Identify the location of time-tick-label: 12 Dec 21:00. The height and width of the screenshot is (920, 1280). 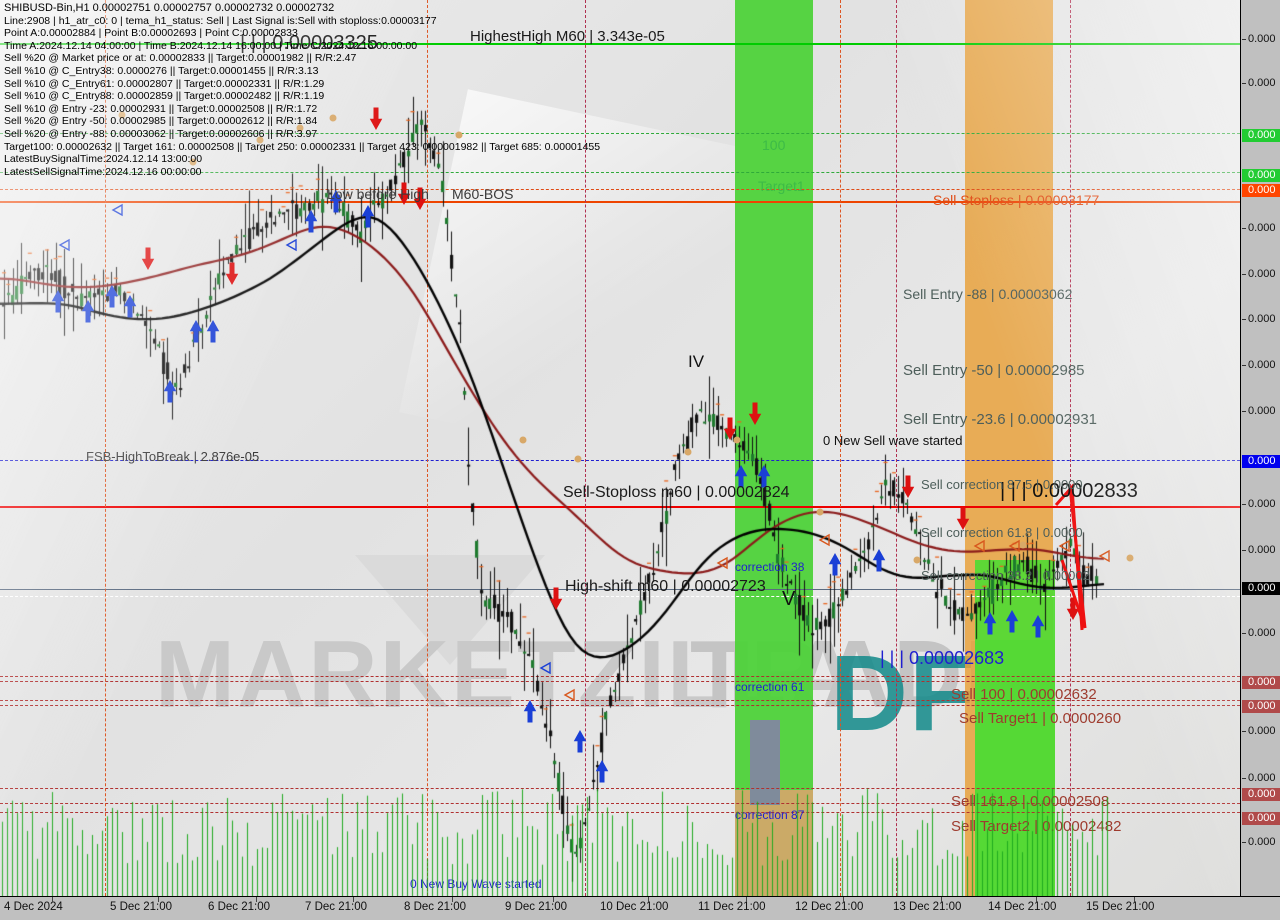
(829, 907).